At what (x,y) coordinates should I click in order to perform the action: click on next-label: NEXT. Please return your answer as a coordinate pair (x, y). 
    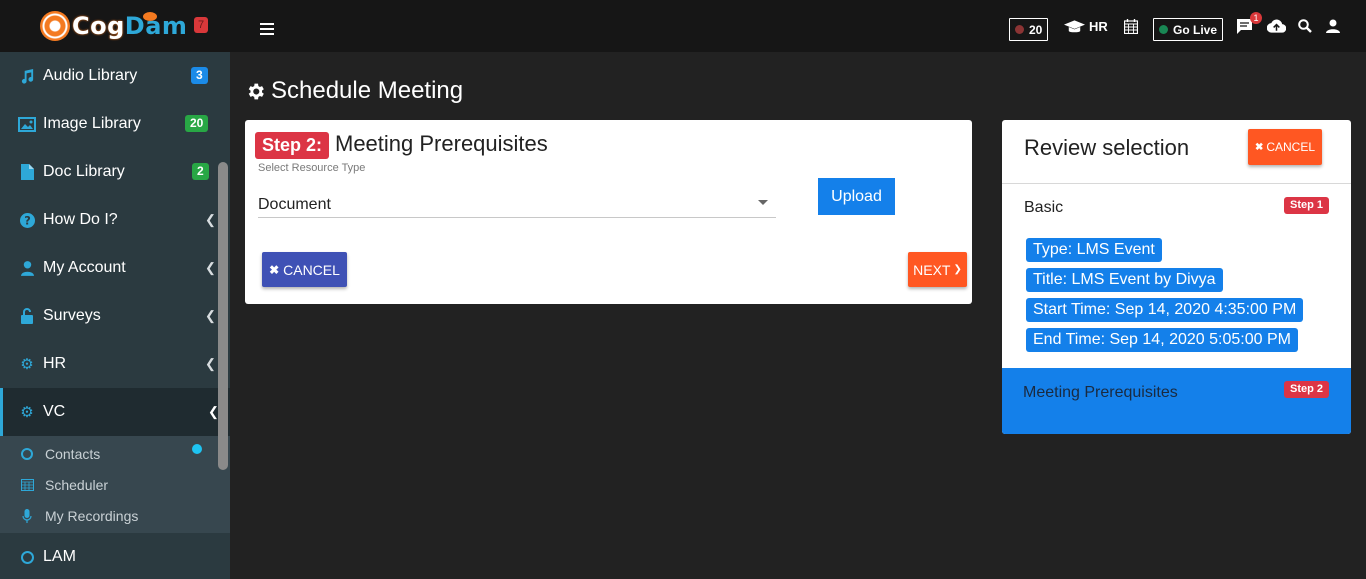
    Looking at the image, I should click on (932, 269).